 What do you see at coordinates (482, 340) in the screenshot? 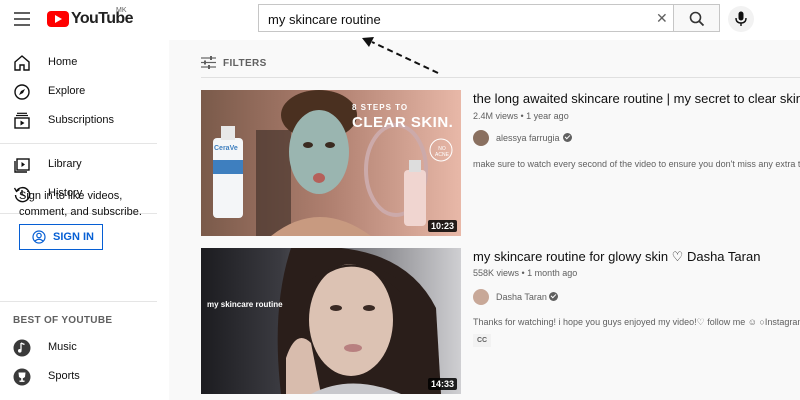
I see `closed-captions-badge: CC` at bounding box center [482, 340].